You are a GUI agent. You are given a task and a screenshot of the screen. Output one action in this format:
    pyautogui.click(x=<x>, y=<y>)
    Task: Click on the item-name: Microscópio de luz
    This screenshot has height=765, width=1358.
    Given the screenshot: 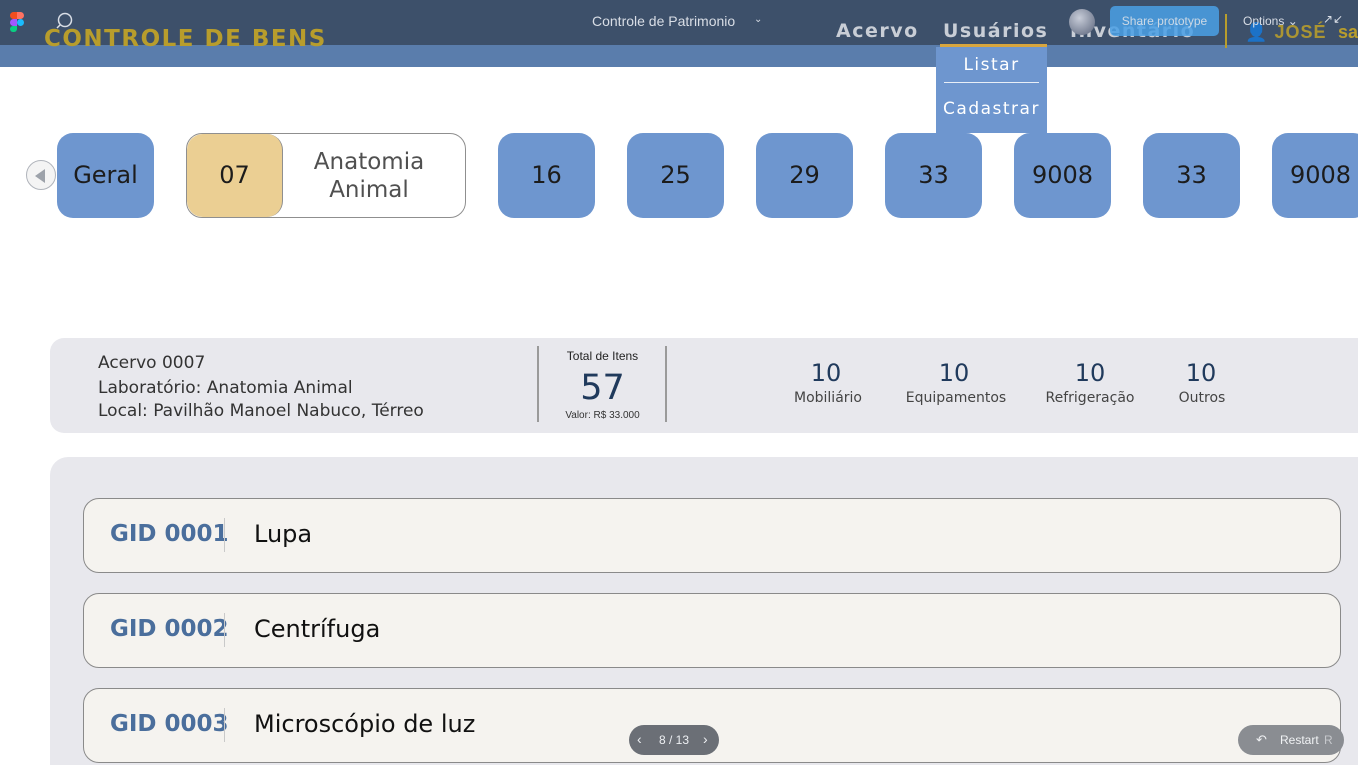 What is the action you would take?
    pyautogui.click(x=365, y=724)
    